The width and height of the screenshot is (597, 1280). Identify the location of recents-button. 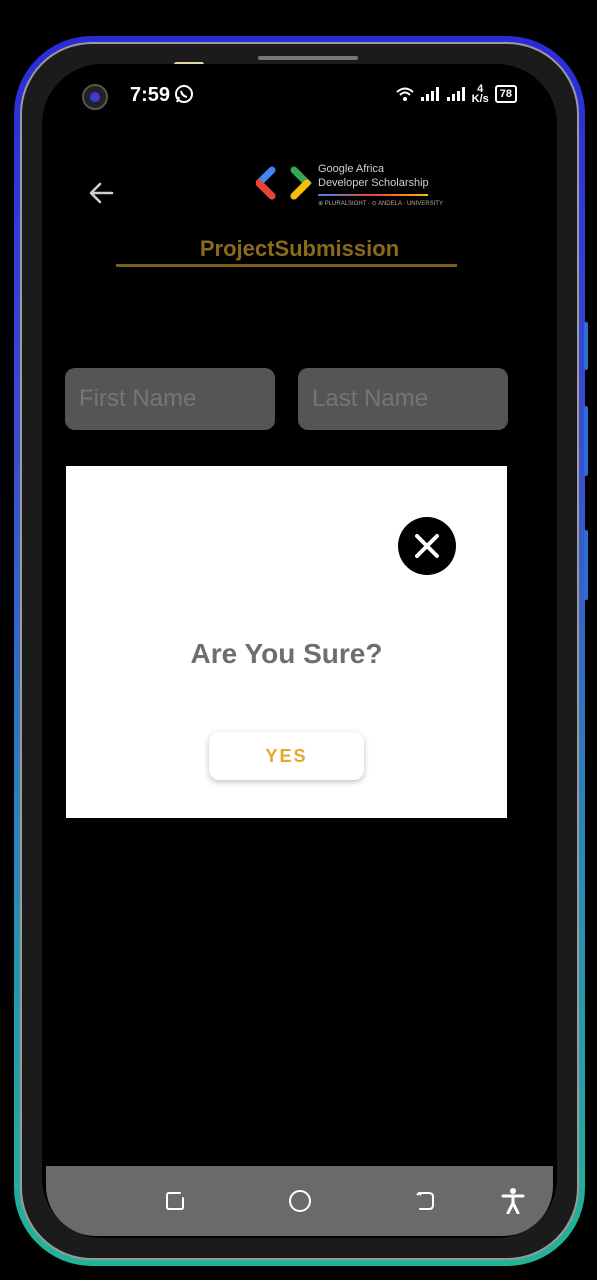
(175, 1201).